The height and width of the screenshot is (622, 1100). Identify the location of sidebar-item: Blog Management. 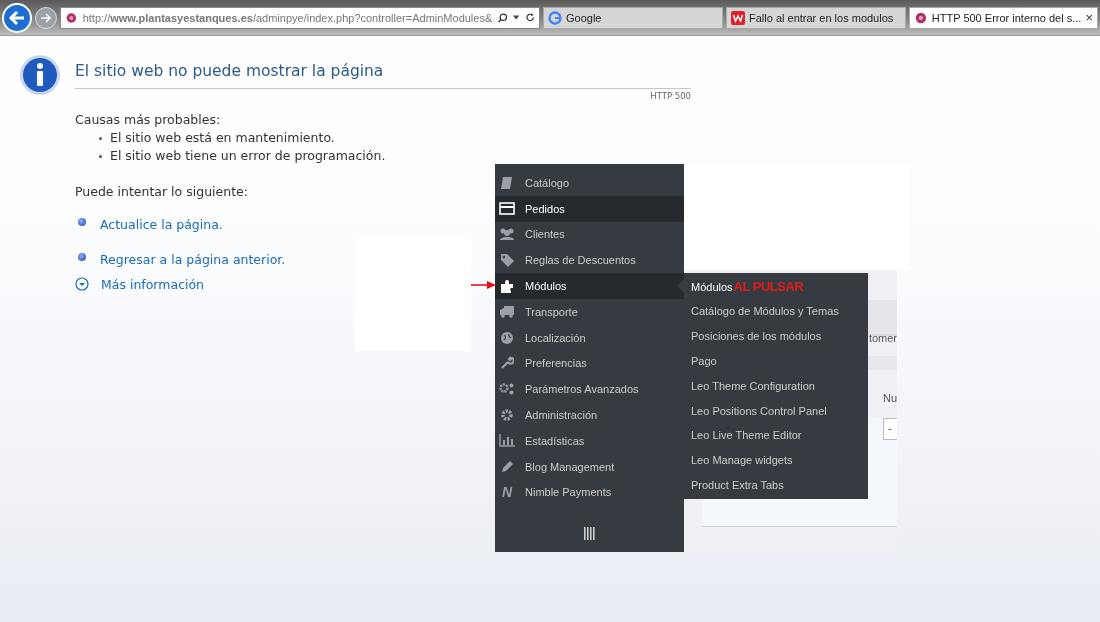
(589, 466).